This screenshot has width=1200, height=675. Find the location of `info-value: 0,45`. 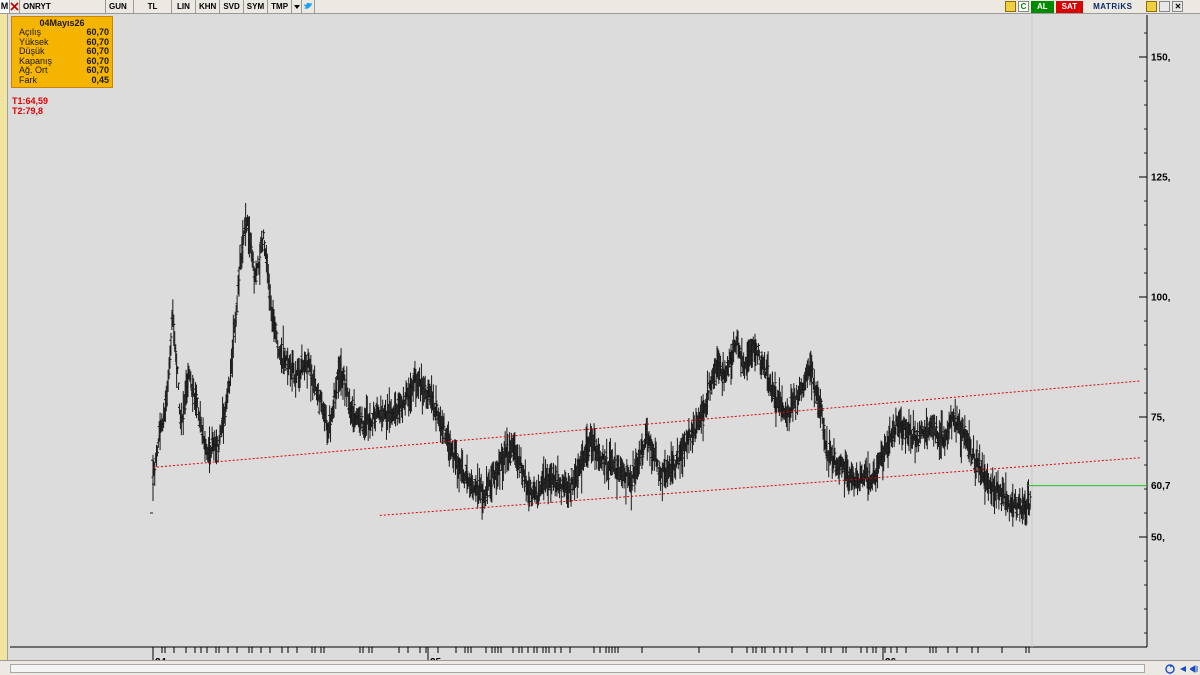

info-value: 0,45 is located at coordinates (100, 79).